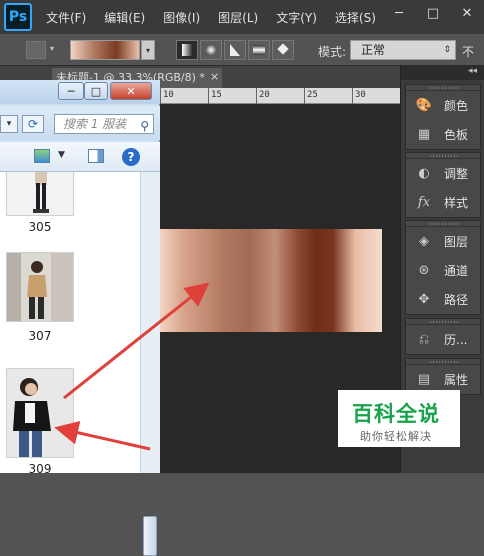 The height and width of the screenshot is (556, 484). I want to click on gradient-image-canvas, so click(271, 280).